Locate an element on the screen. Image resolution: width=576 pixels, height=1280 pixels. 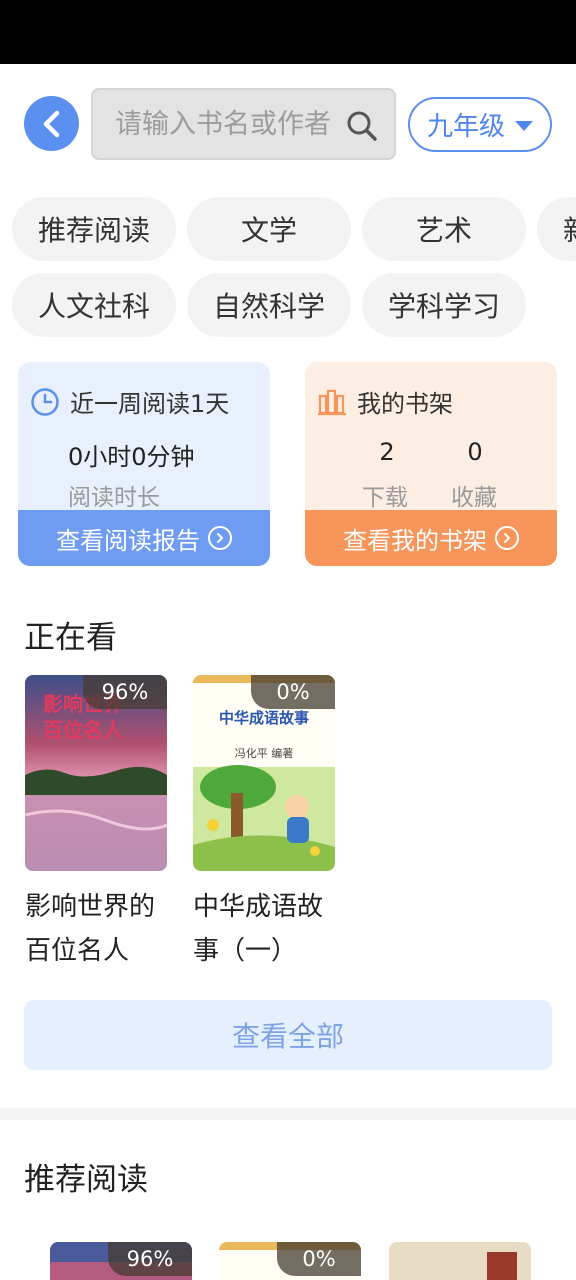
category-label: 自然科学 is located at coordinates (268, 306).